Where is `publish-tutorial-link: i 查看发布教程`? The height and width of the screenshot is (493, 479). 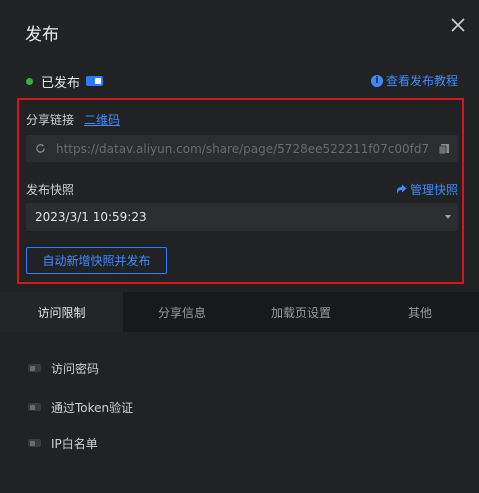 publish-tutorial-link: i 查看发布教程 is located at coordinates (414, 80).